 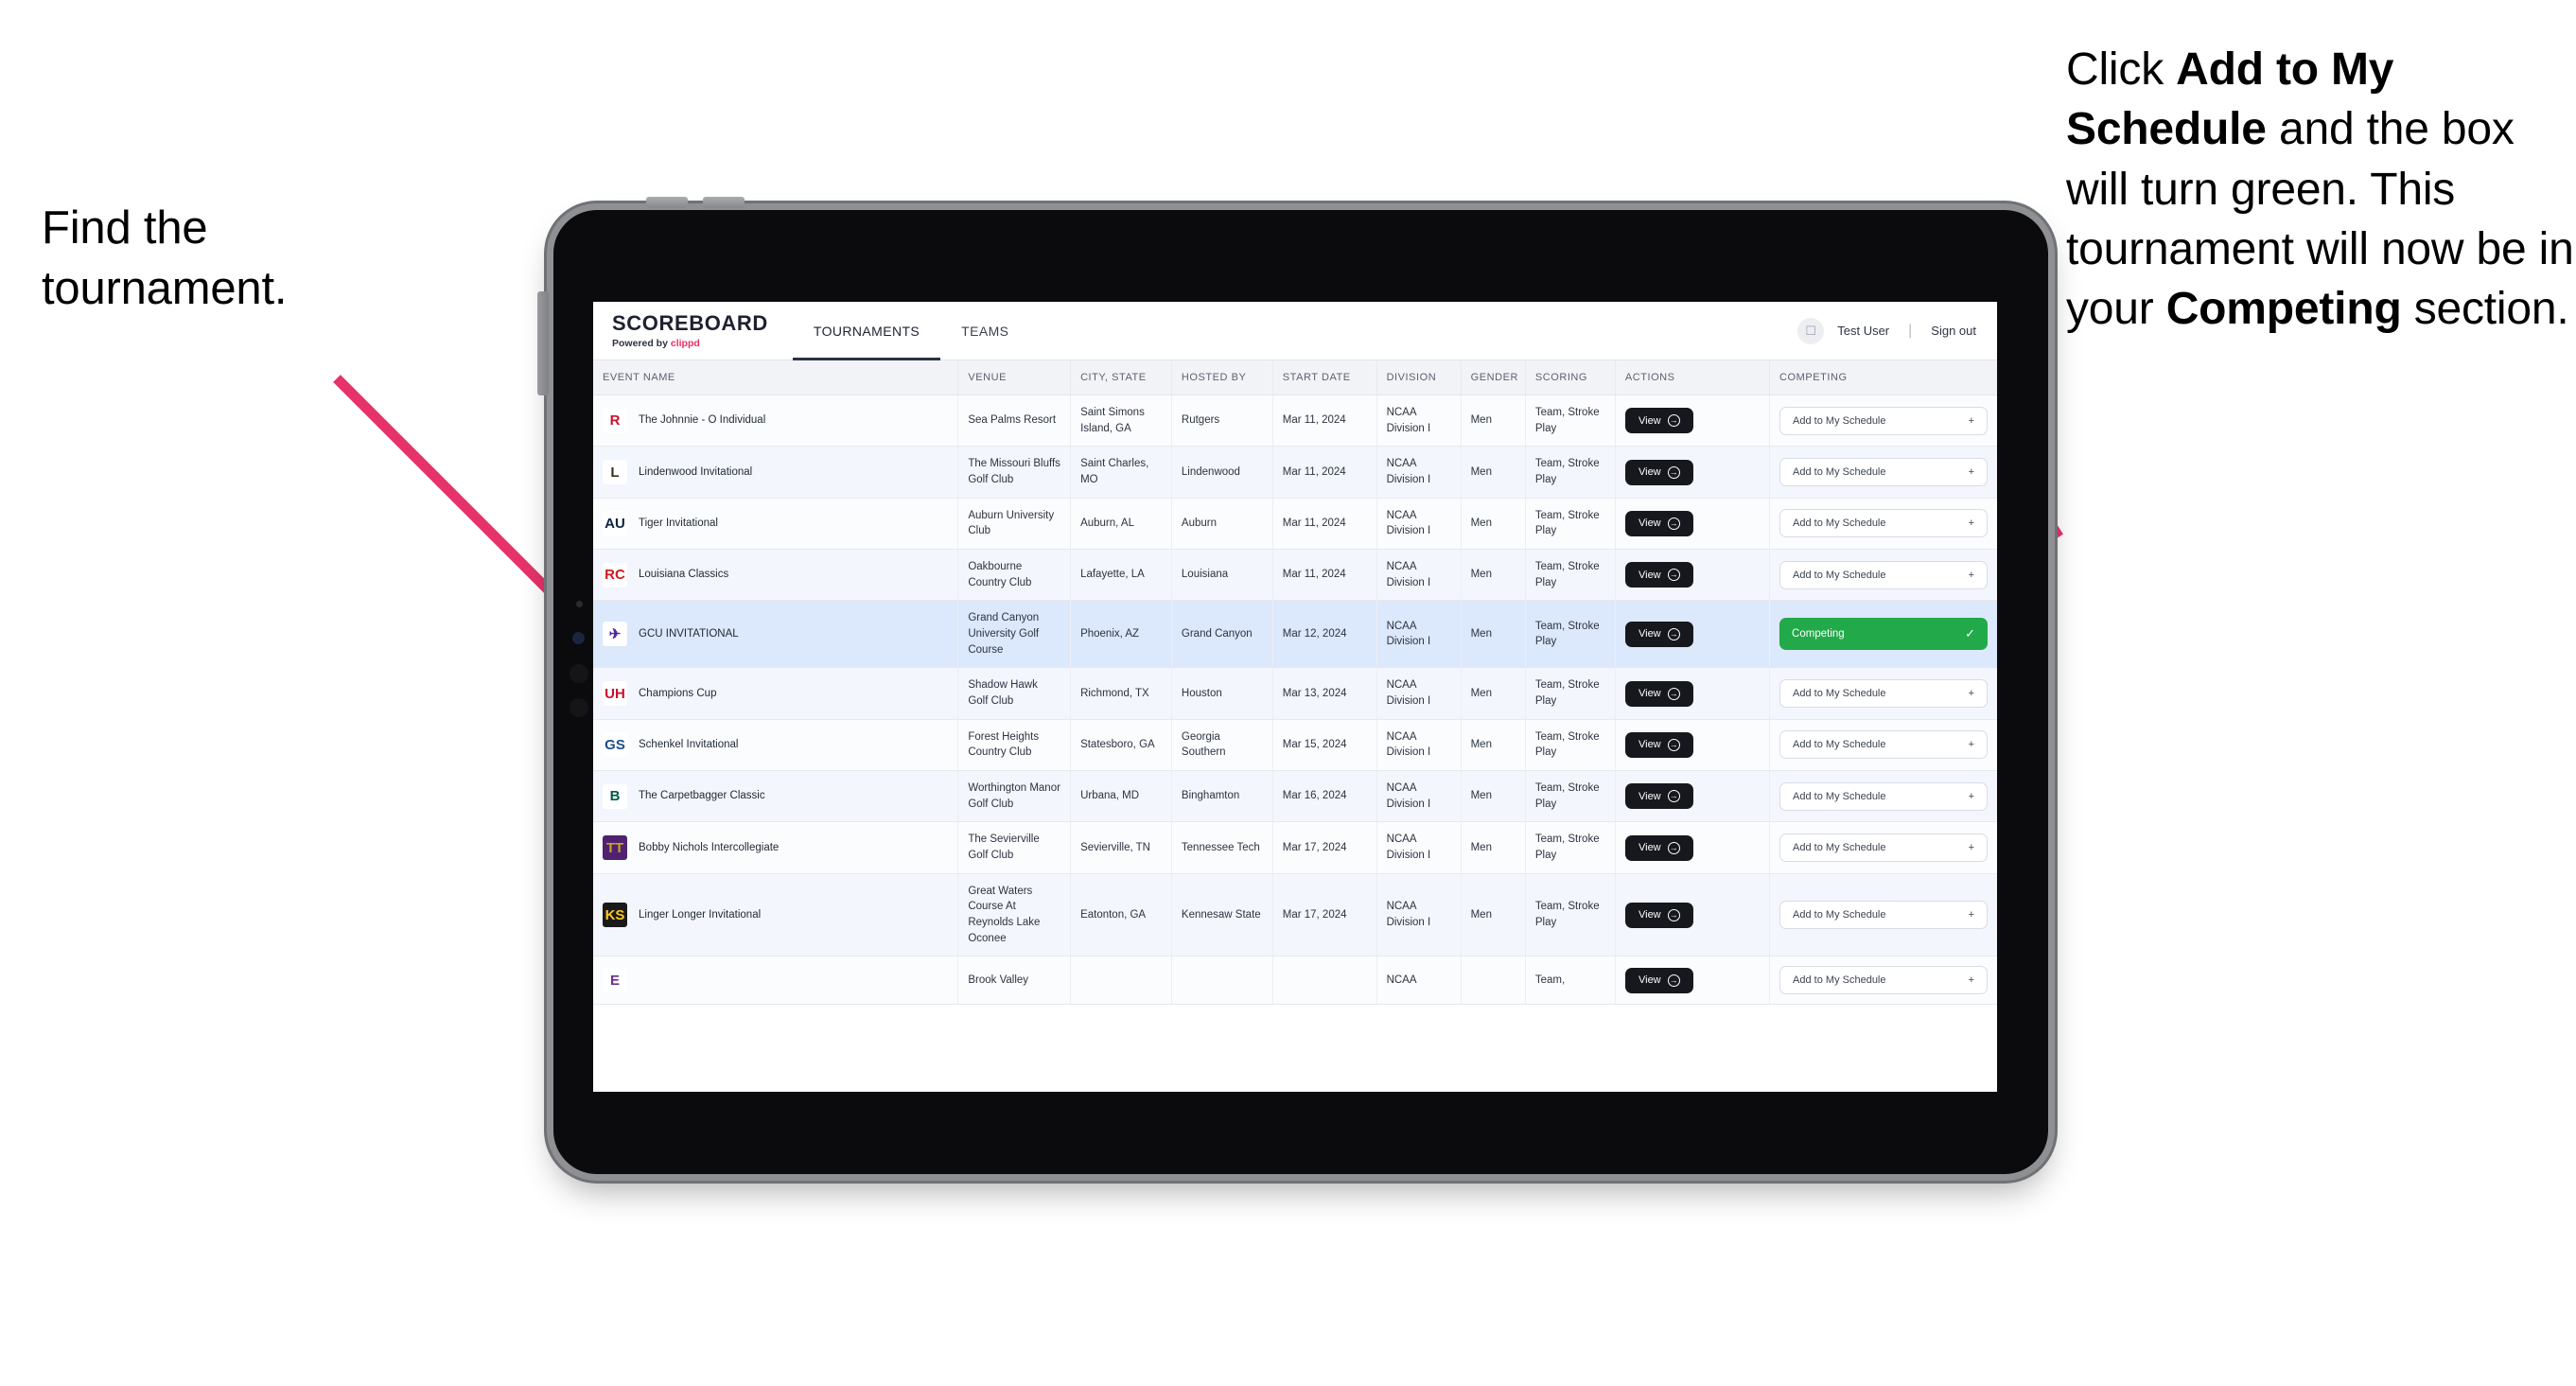 What do you see at coordinates (615, 848) in the screenshot?
I see `team-logo-icon: TT` at bounding box center [615, 848].